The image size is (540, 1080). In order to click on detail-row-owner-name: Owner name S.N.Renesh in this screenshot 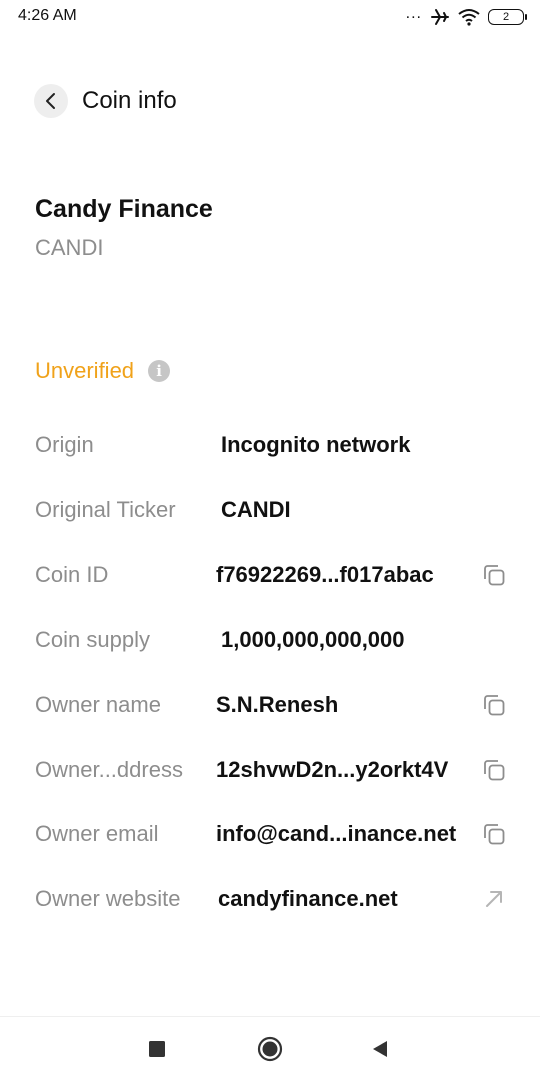, I will do `click(270, 706)`.